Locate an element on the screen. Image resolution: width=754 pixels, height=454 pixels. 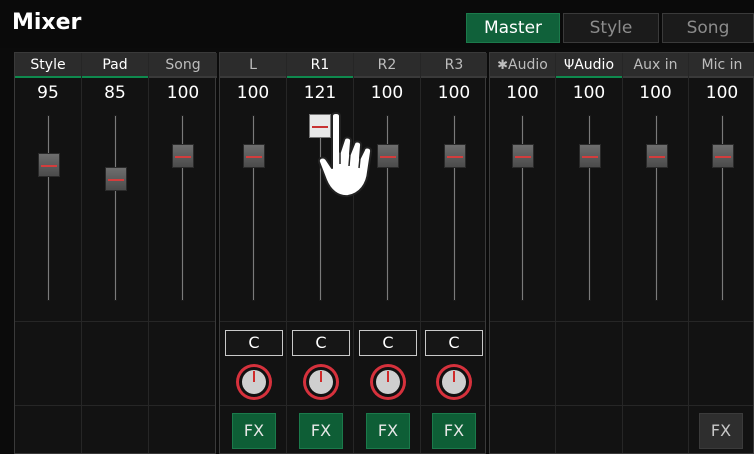
channel-volume-value: 85 is located at coordinates (115, 93).